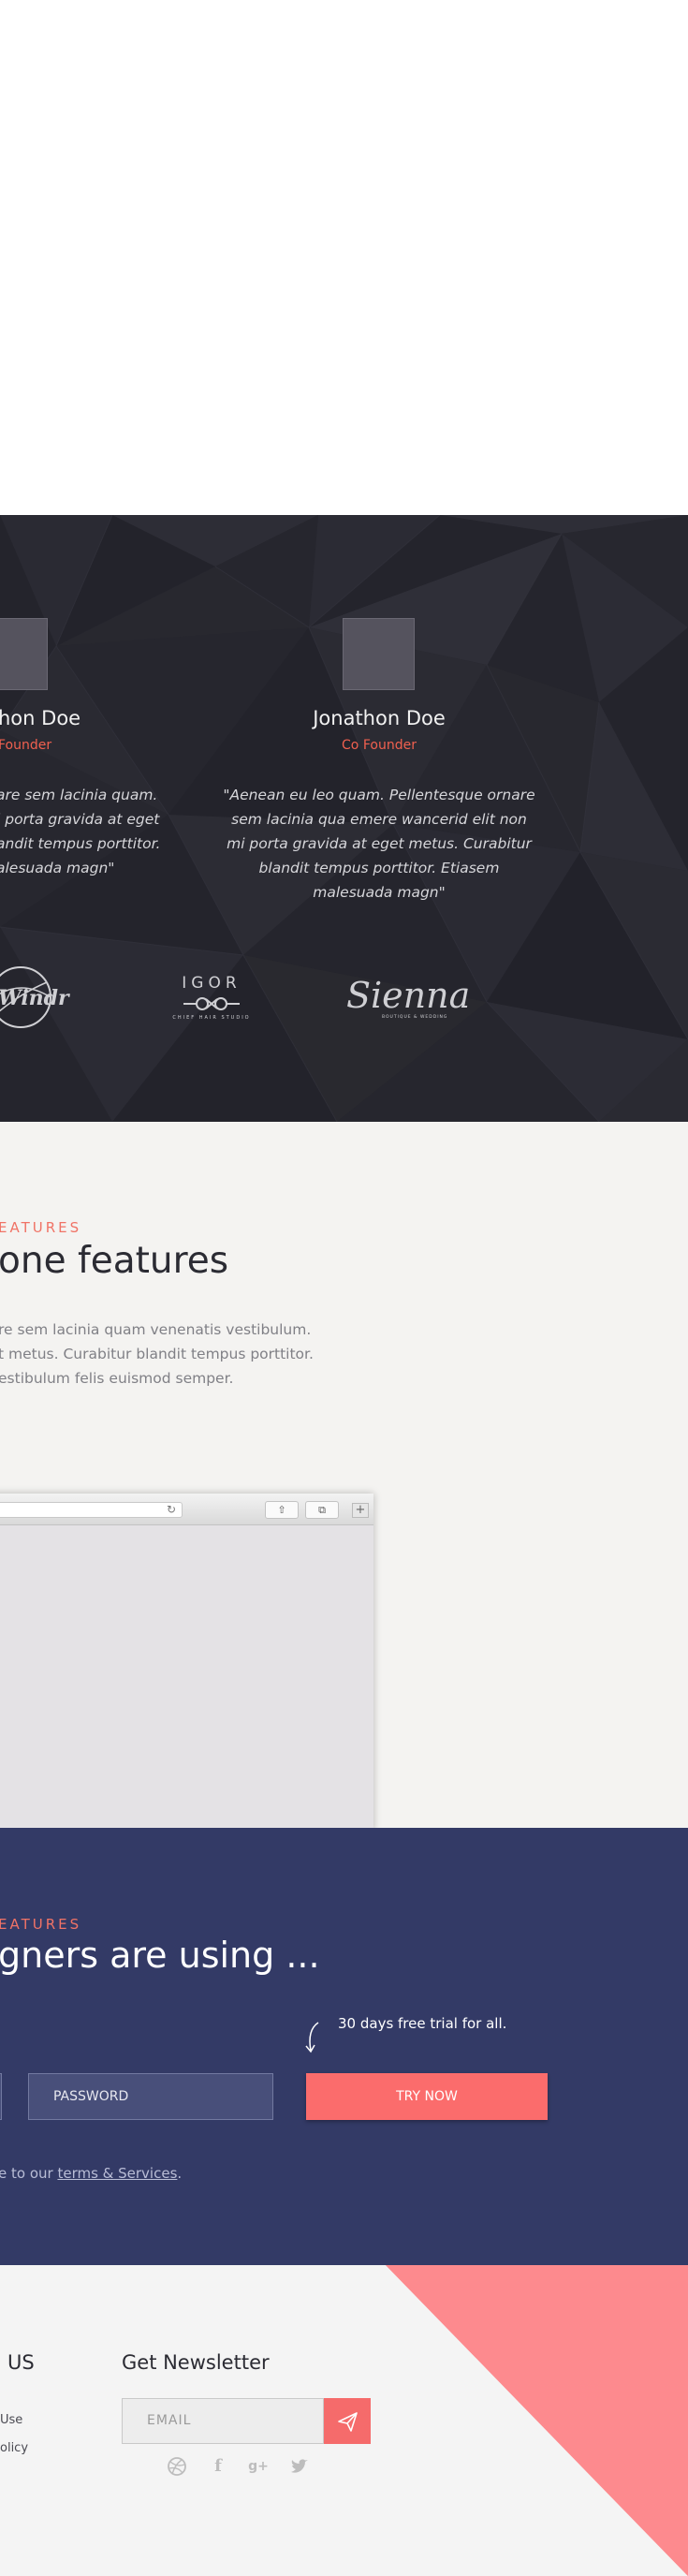  I want to click on quote-line: malesuada magn", so click(379, 892).